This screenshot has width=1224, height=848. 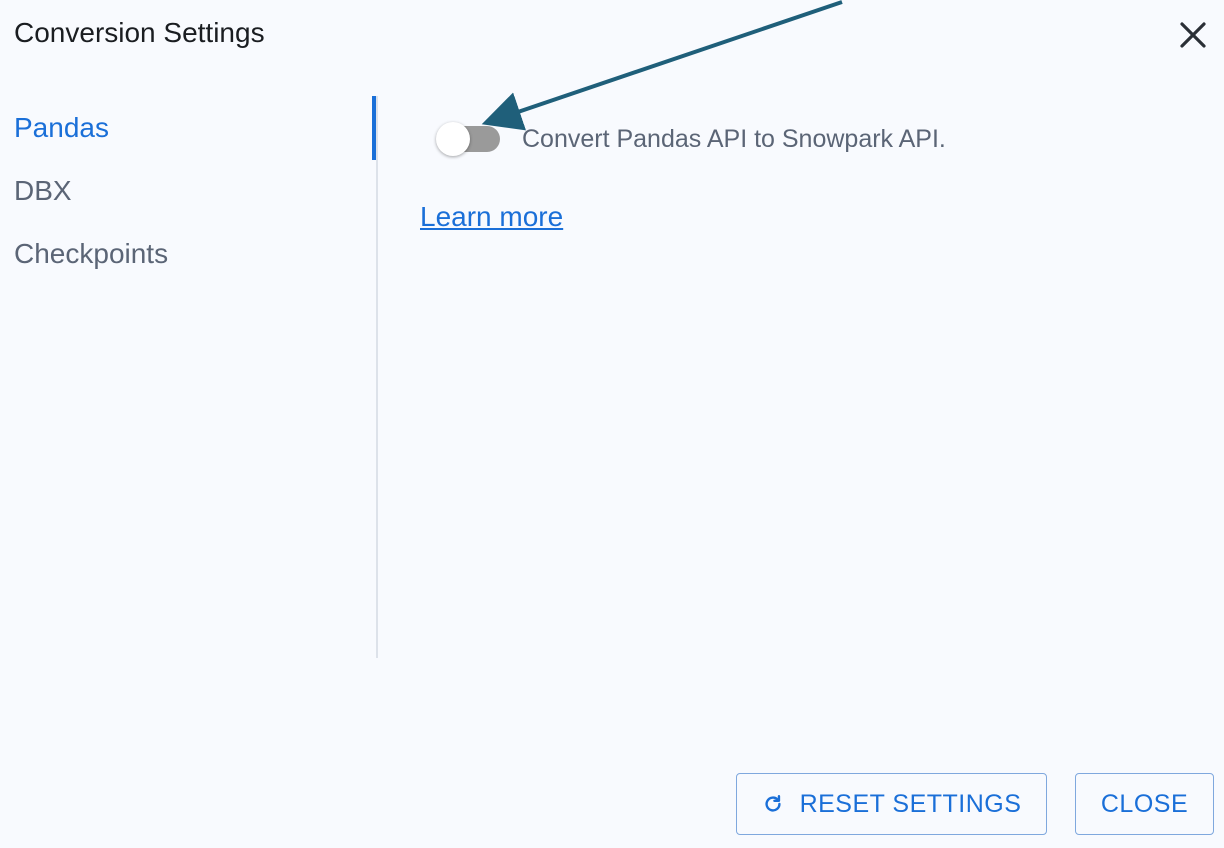 What do you see at coordinates (61, 128) in the screenshot?
I see `sidebar-item-pandas: Pandas` at bounding box center [61, 128].